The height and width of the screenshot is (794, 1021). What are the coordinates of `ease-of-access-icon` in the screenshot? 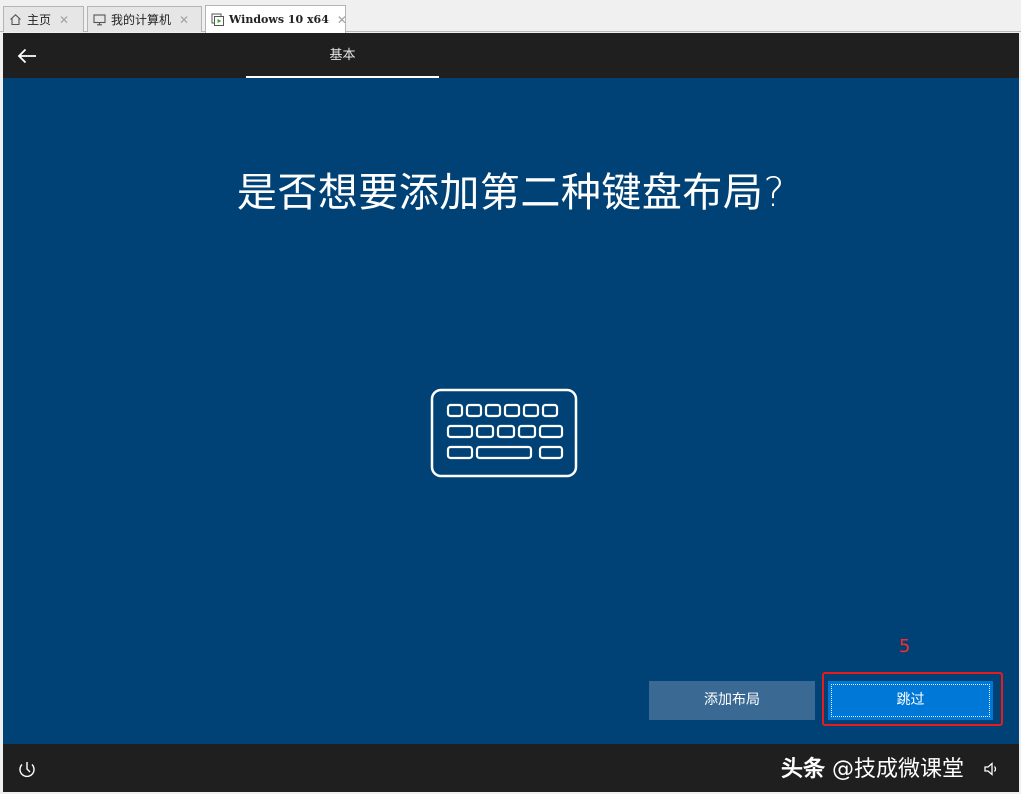 It's located at (27, 770).